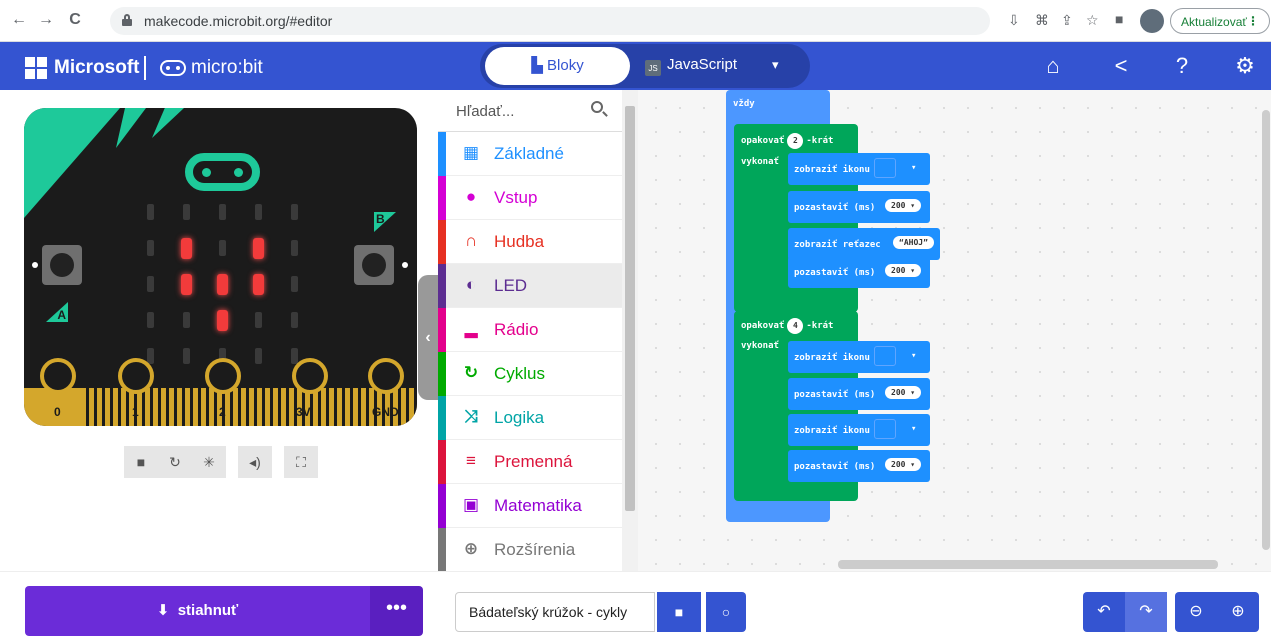 This screenshot has height=637, width=1271. What do you see at coordinates (1119, 19) in the screenshot?
I see `window-icon: ■` at bounding box center [1119, 19].